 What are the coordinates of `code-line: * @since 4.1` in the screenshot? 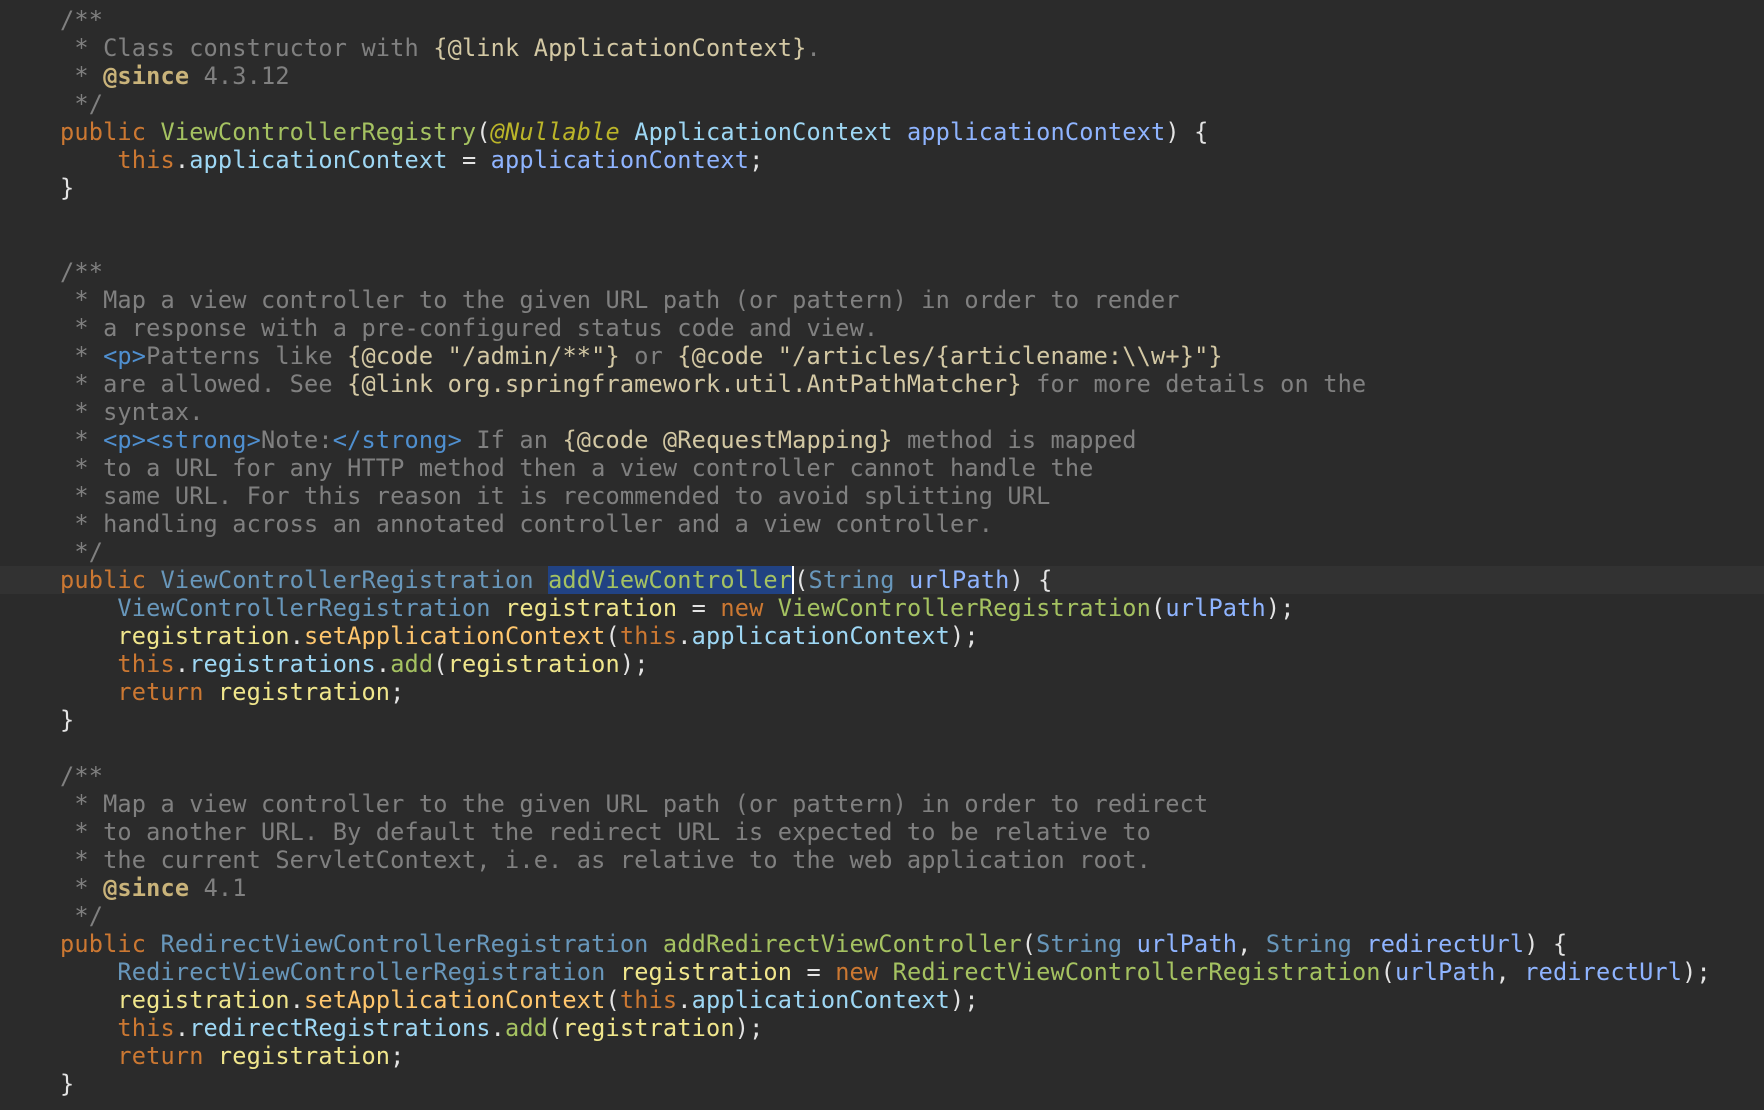 It's located at (882, 888).